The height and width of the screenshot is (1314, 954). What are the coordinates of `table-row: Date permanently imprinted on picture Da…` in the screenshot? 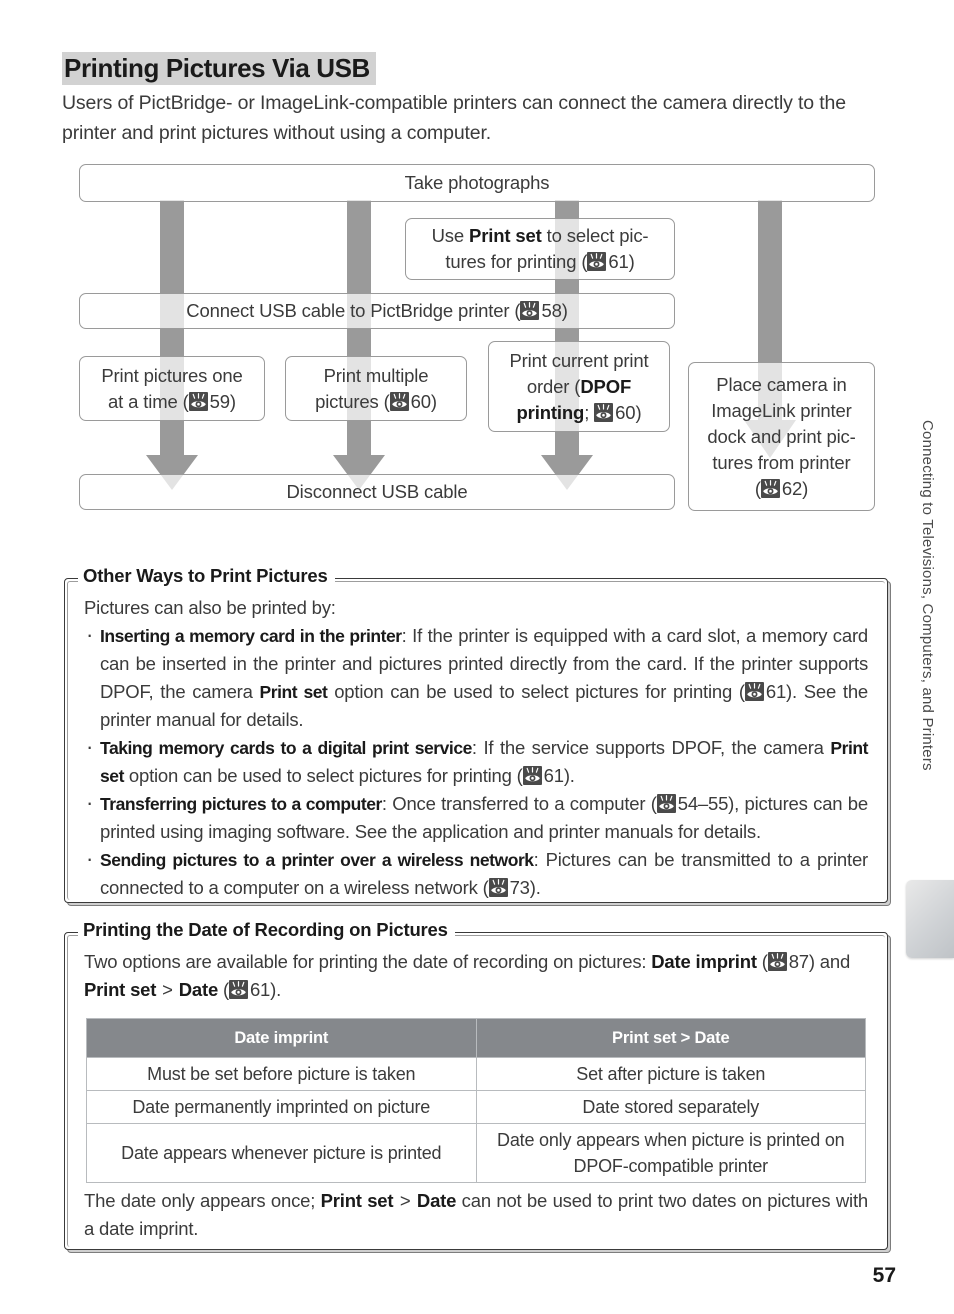 It's located at (476, 1107).